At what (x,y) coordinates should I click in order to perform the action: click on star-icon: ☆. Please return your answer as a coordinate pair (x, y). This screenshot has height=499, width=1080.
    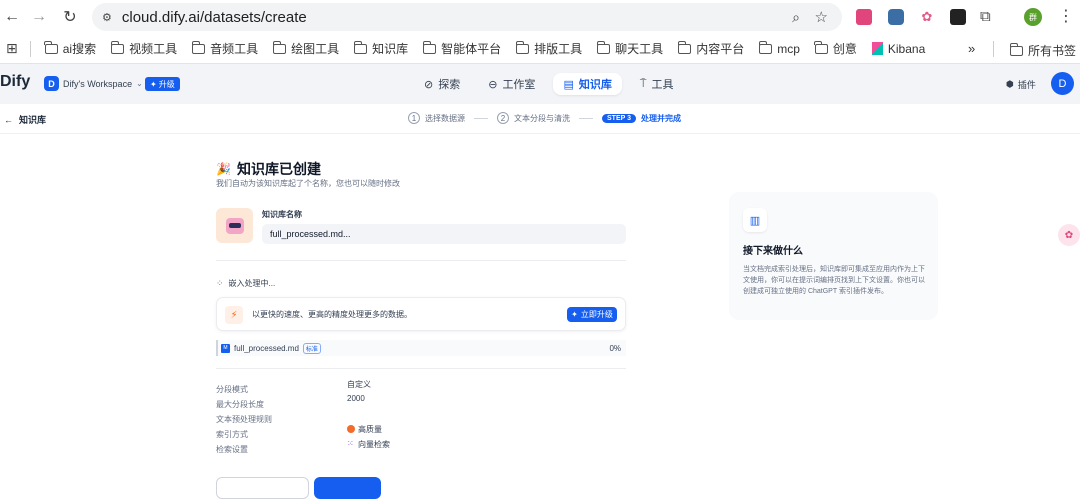
    Looking at the image, I should click on (821, 17).